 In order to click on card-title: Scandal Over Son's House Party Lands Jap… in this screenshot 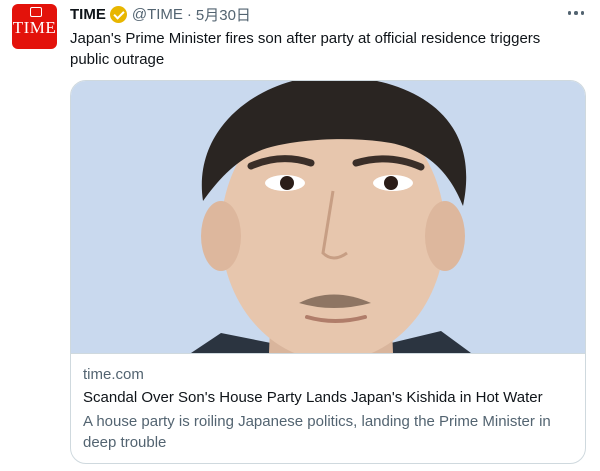, I will do `click(313, 397)`.